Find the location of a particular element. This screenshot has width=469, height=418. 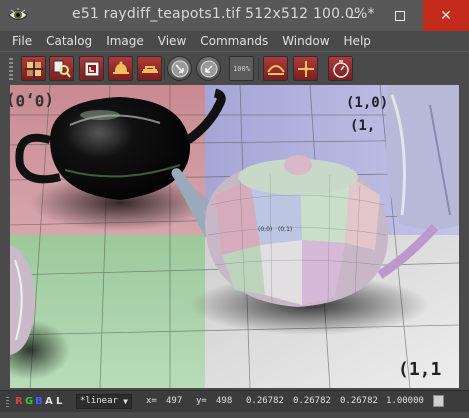

zoom-out-icon is located at coordinates (208, 68).